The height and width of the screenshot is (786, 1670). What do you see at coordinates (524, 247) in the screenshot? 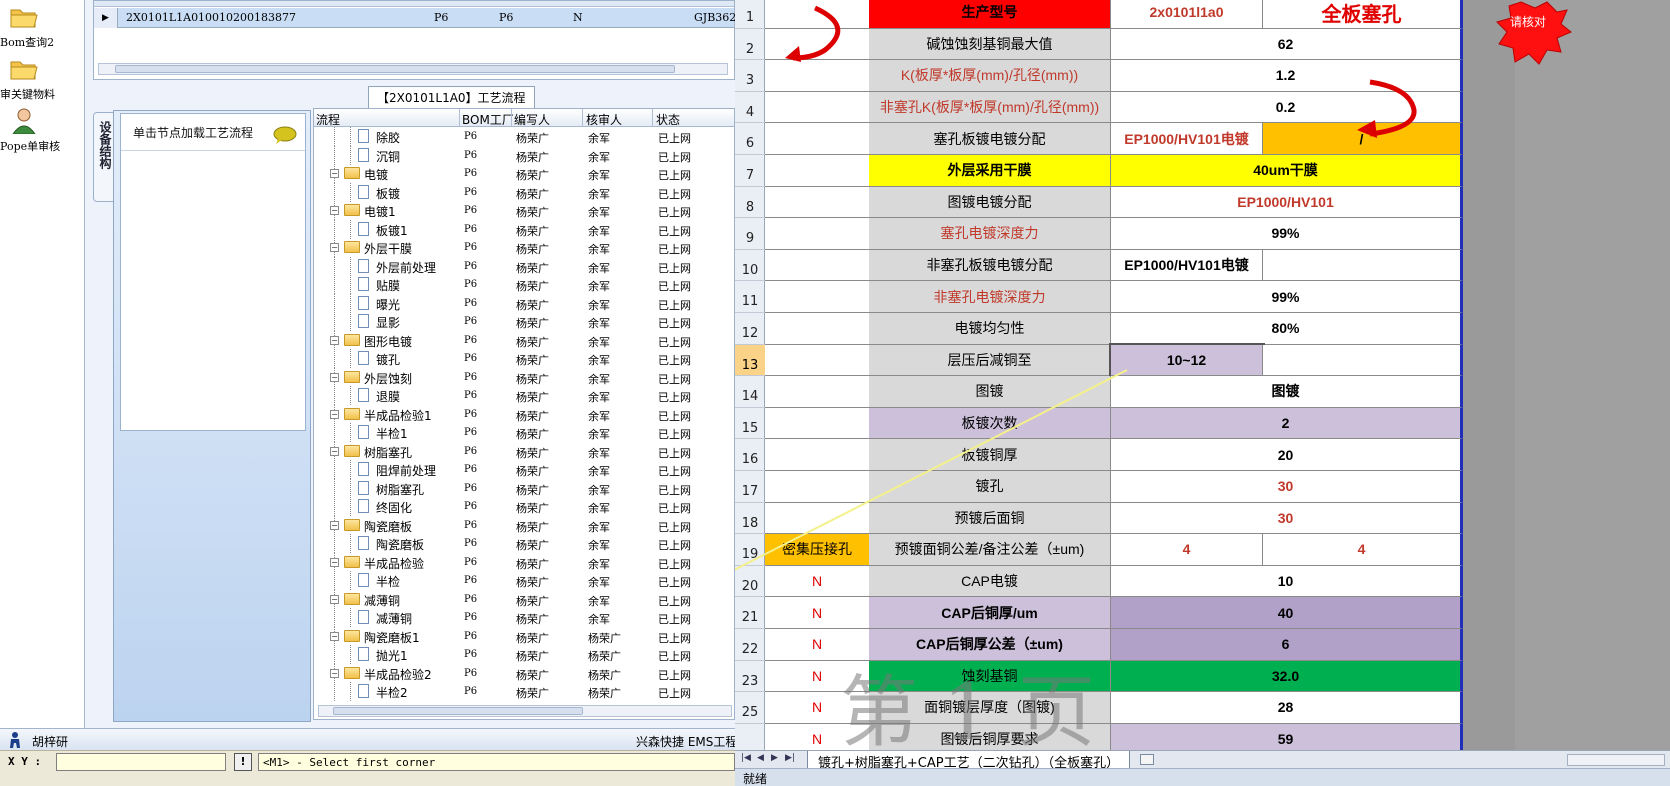
I see `tree-row: − 外层干膜 P6 杨荣广 余军 已上网` at bounding box center [524, 247].